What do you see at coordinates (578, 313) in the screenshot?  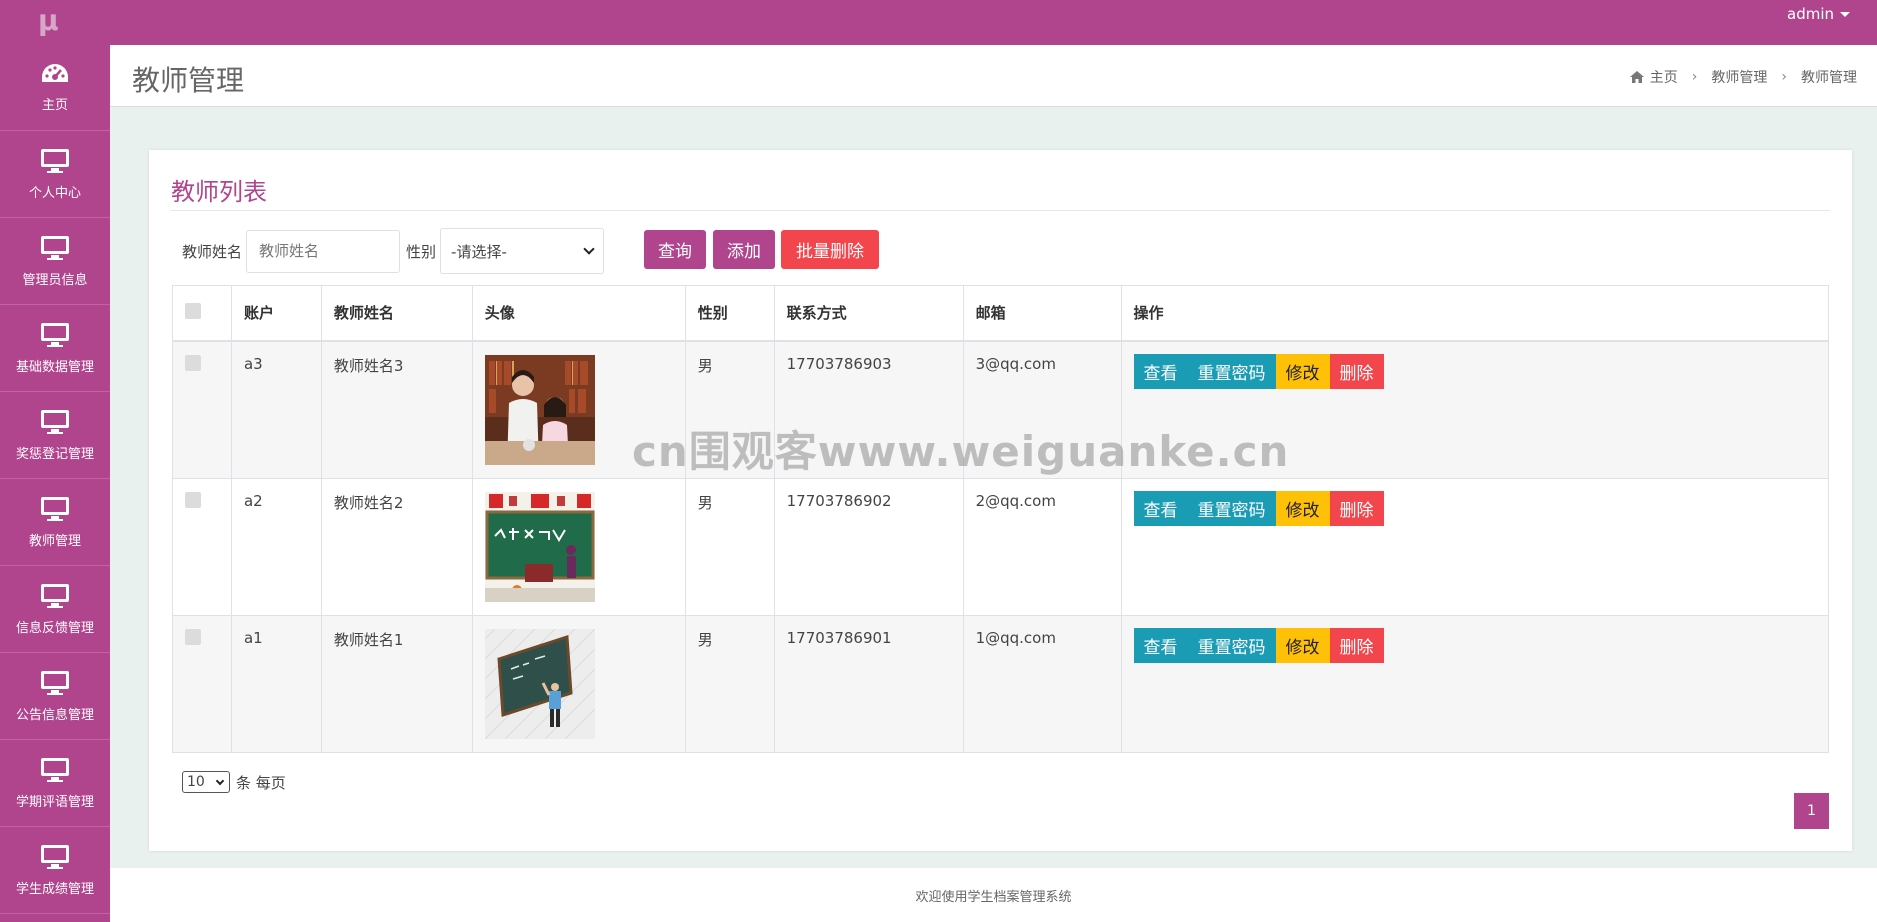 I see `column-header: 头像` at bounding box center [578, 313].